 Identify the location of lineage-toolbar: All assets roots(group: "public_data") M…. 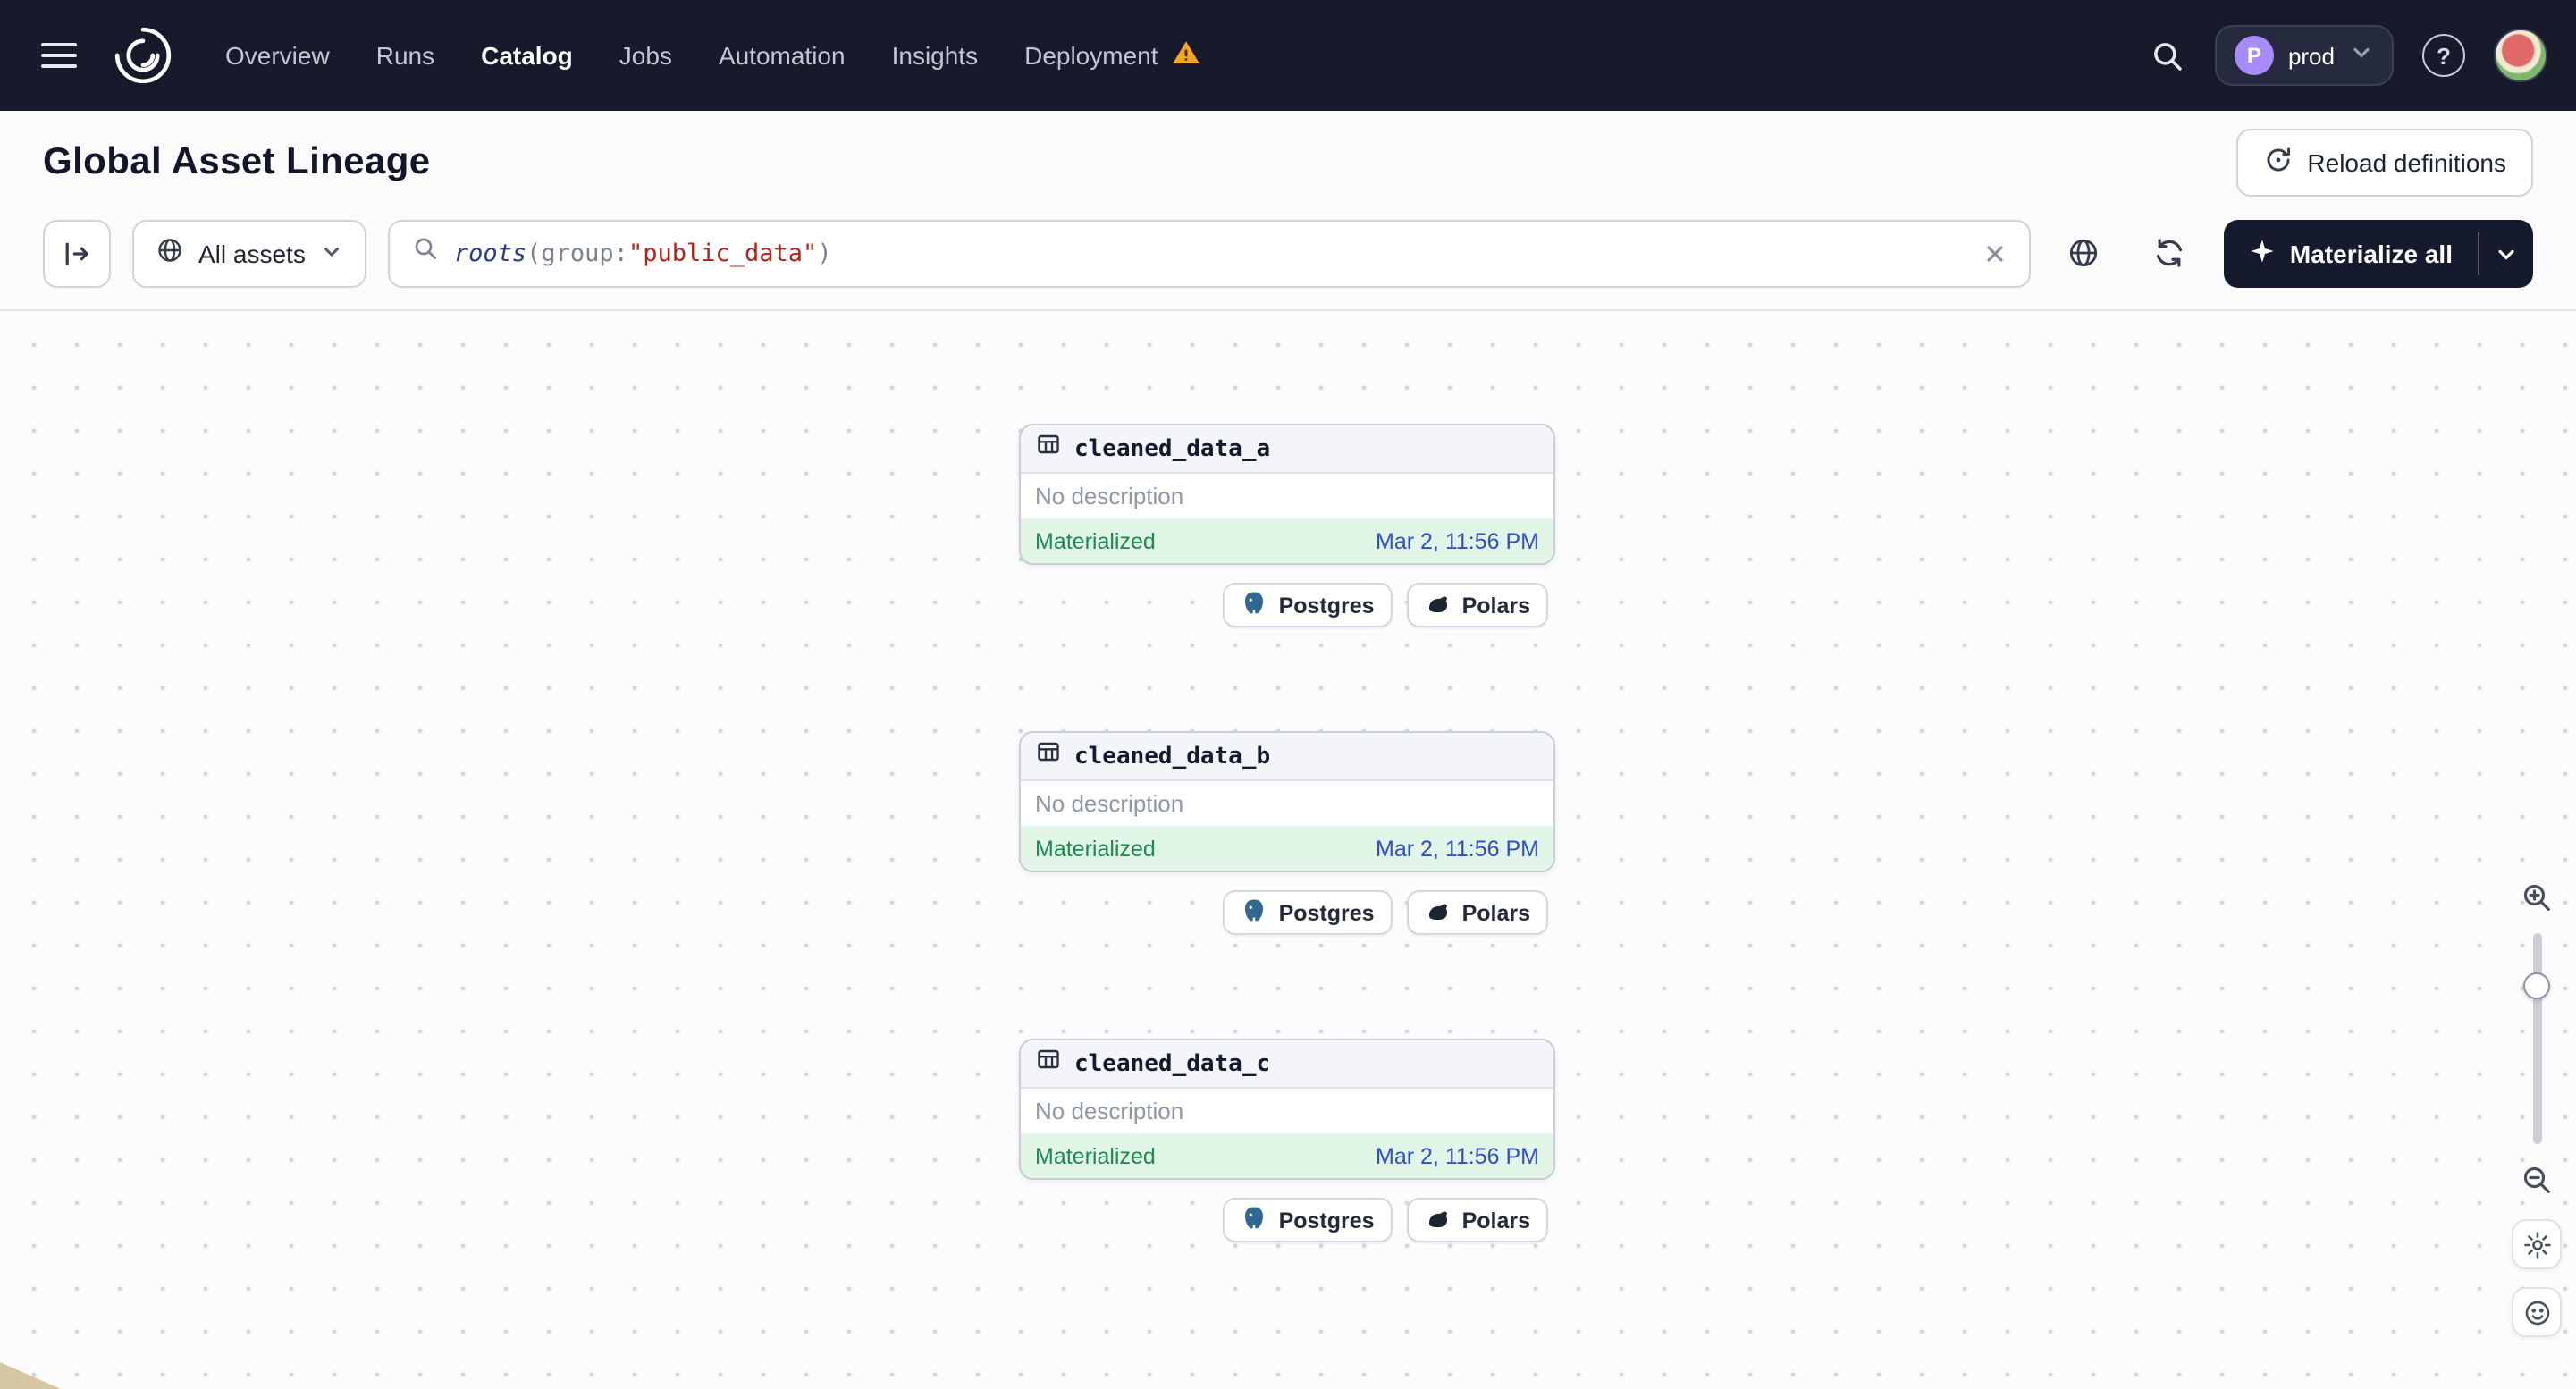
(1288, 263).